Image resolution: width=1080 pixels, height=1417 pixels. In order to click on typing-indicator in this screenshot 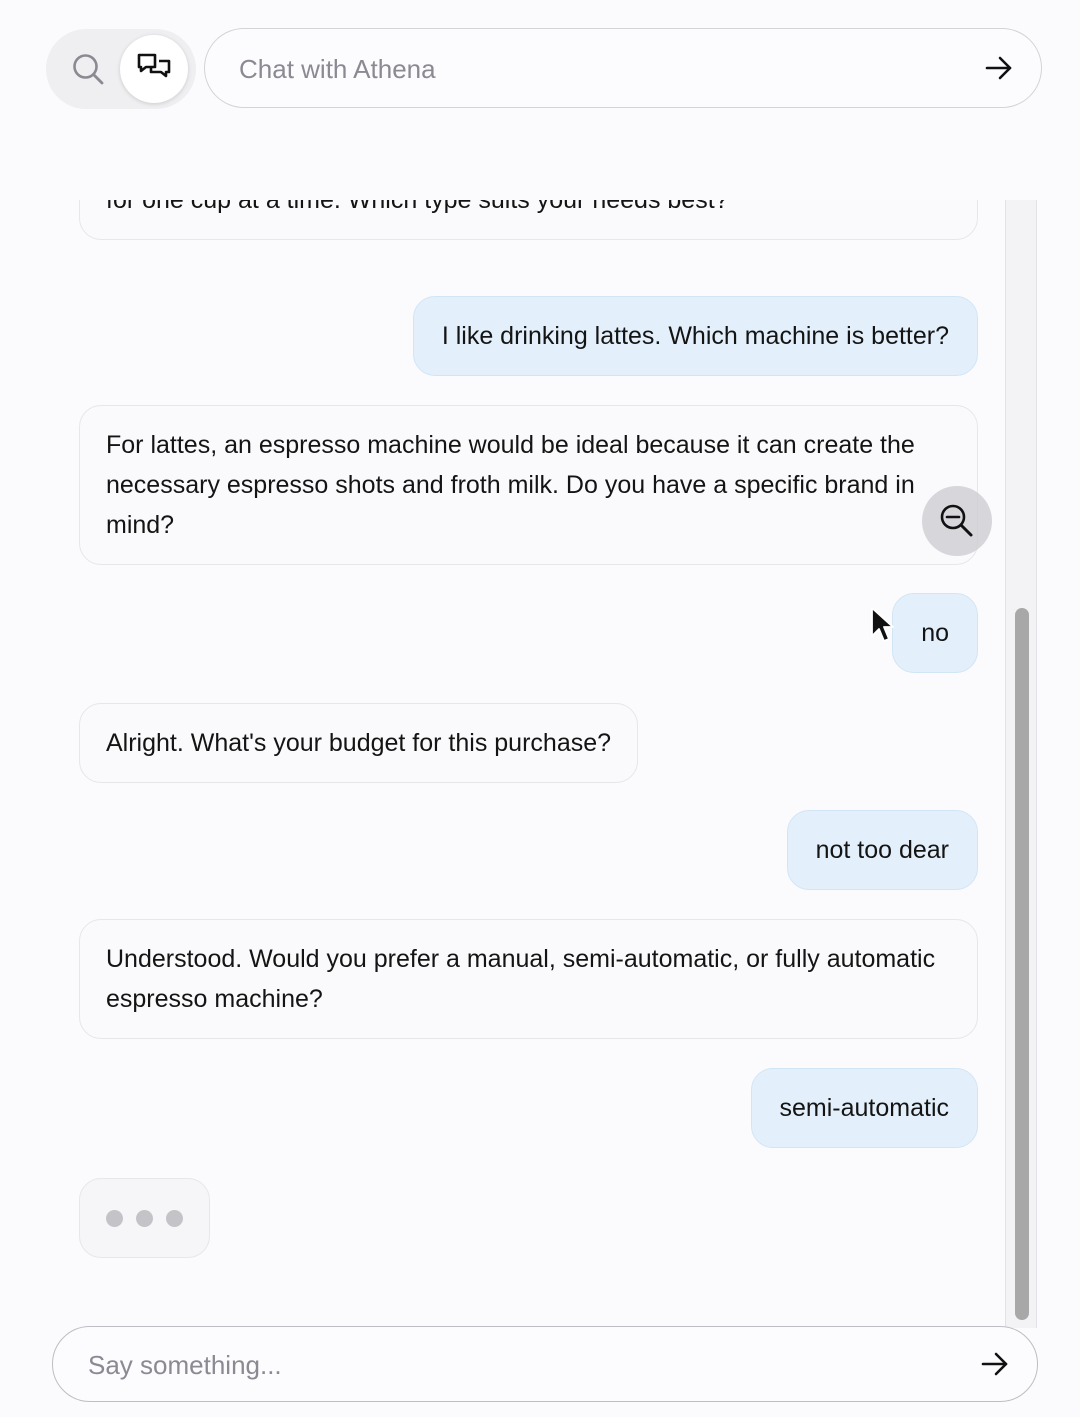, I will do `click(144, 1218)`.